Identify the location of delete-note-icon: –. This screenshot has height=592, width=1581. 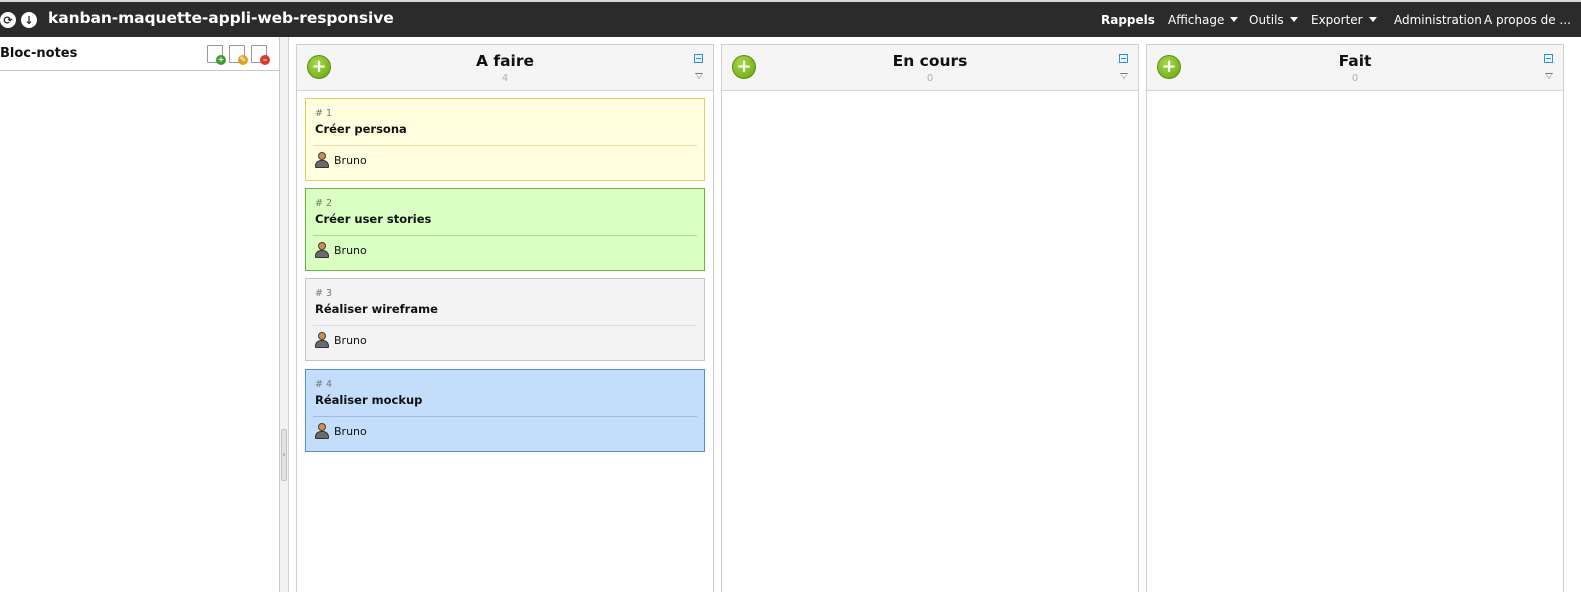
(260, 55).